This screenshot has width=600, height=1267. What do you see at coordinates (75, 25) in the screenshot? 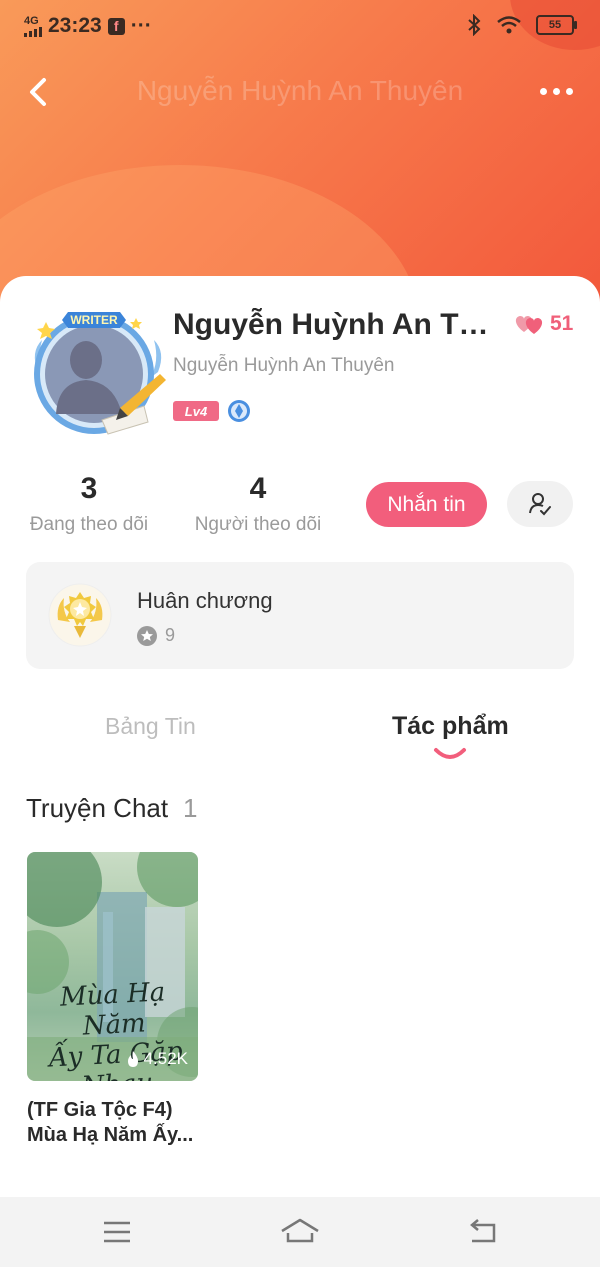
I see `clock: 23:23` at bounding box center [75, 25].